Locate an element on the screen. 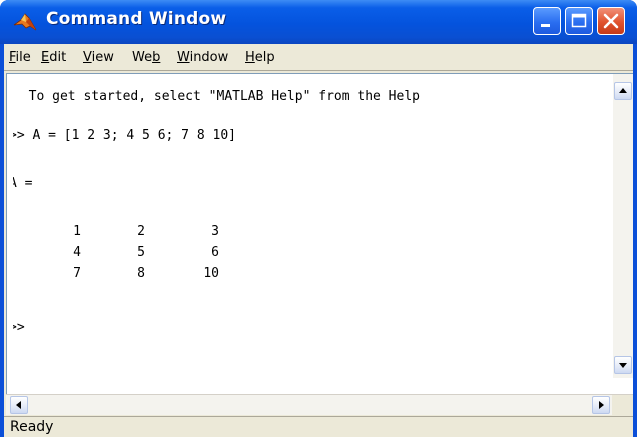  menu-window: Window is located at coordinates (202, 57).